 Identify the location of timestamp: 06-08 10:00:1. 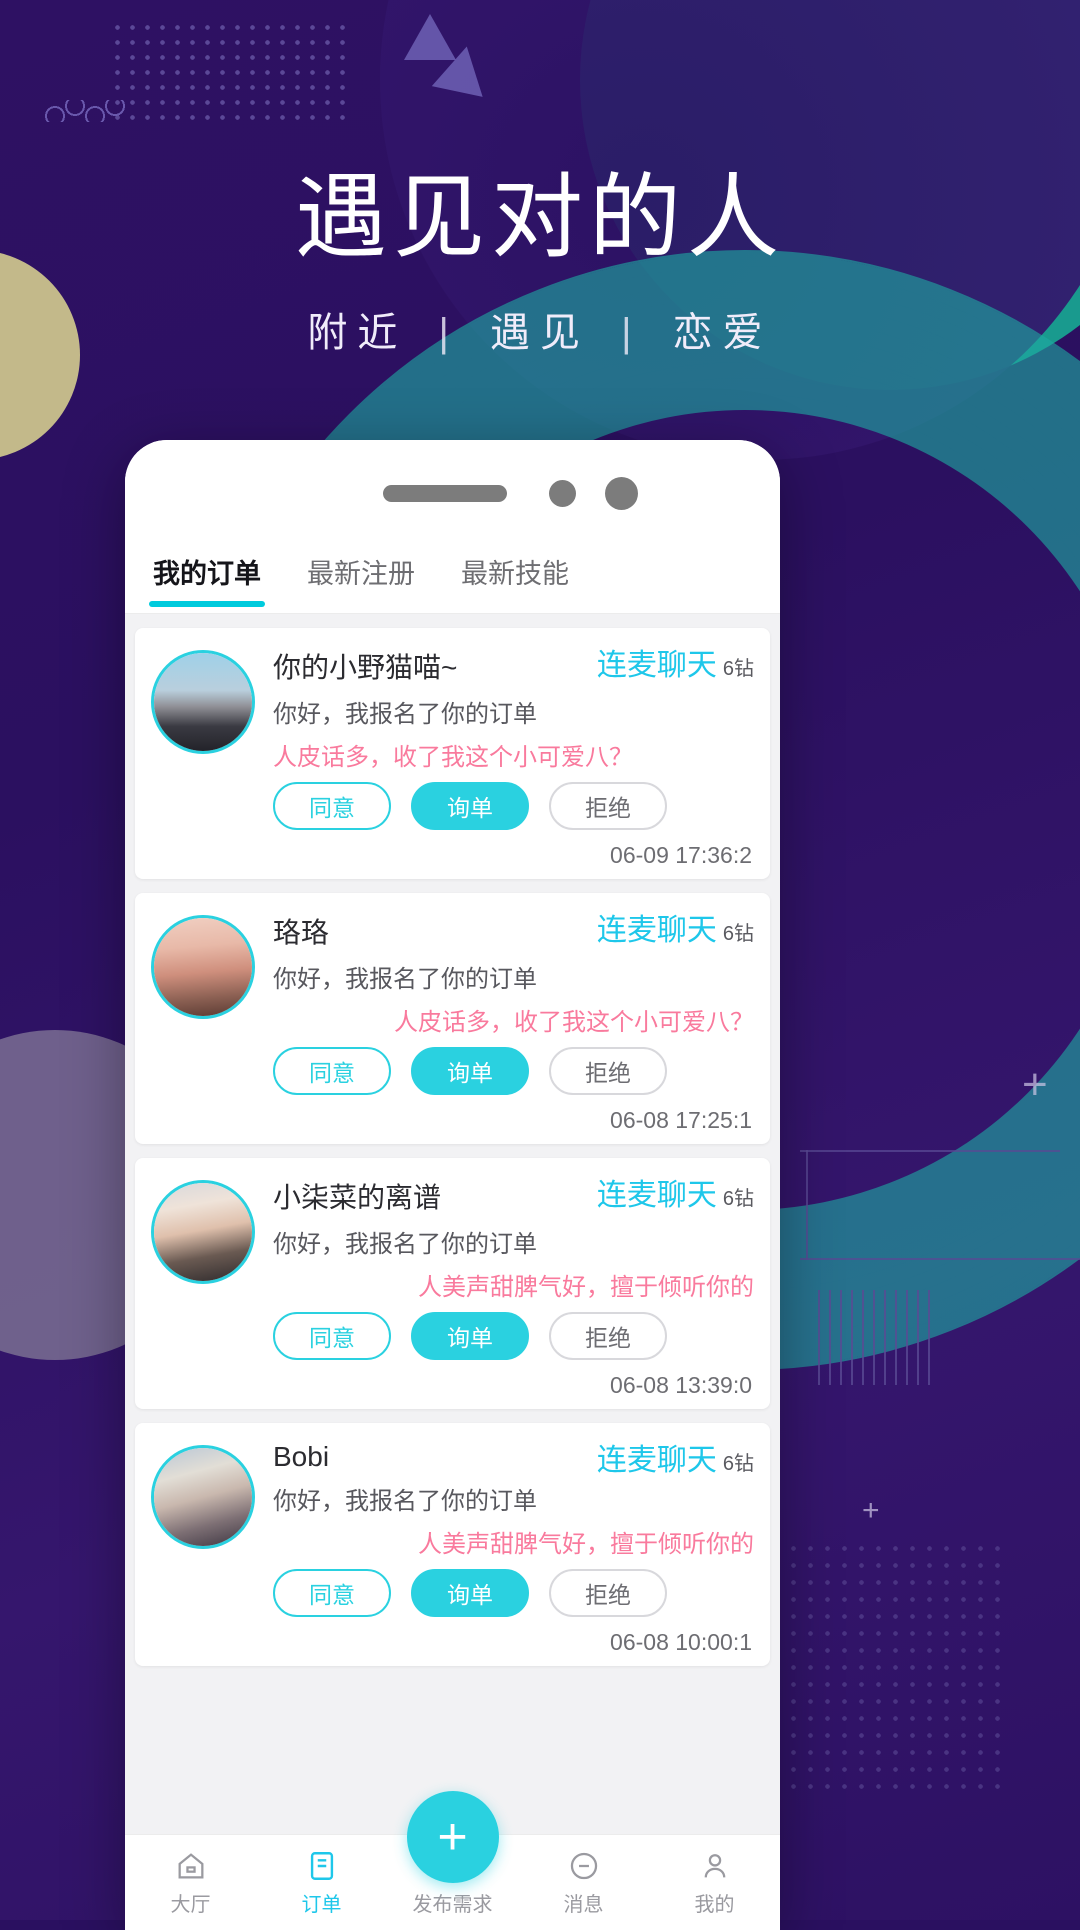
(681, 1642).